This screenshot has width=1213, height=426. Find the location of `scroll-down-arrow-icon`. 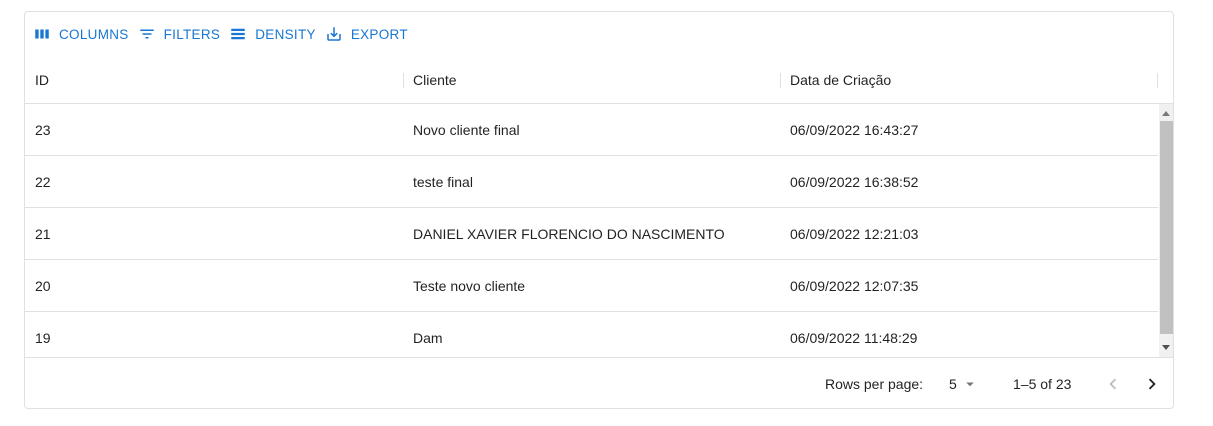

scroll-down-arrow-icon is located at coordinates (1166, 347).